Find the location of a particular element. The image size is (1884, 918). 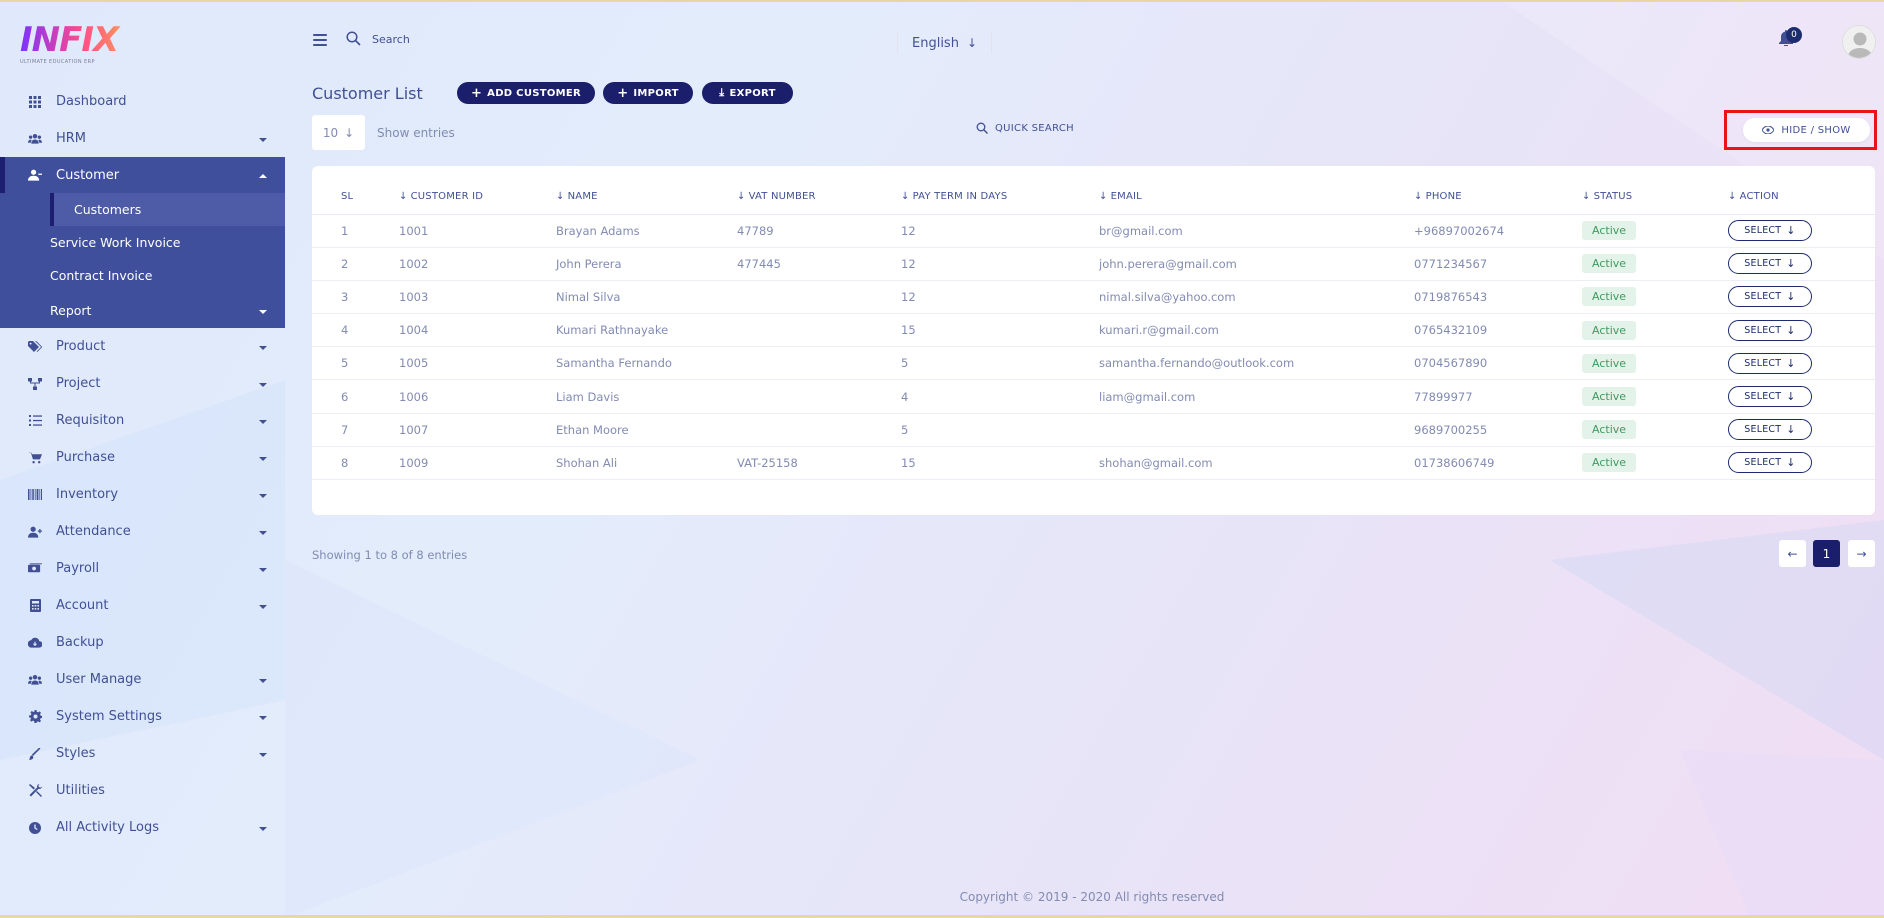

sidebar-item-label: Inventory is located at coordinates (87, 494).